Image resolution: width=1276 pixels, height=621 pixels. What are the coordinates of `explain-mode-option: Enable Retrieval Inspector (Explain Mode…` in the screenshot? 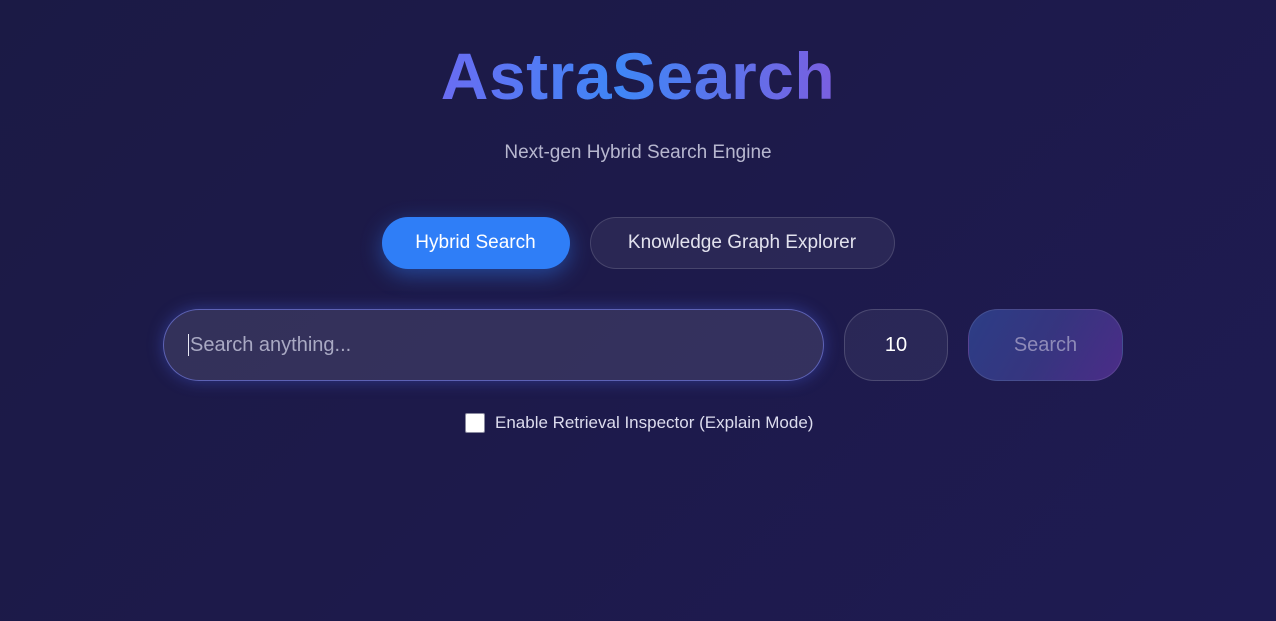 It's located at (639, 423).